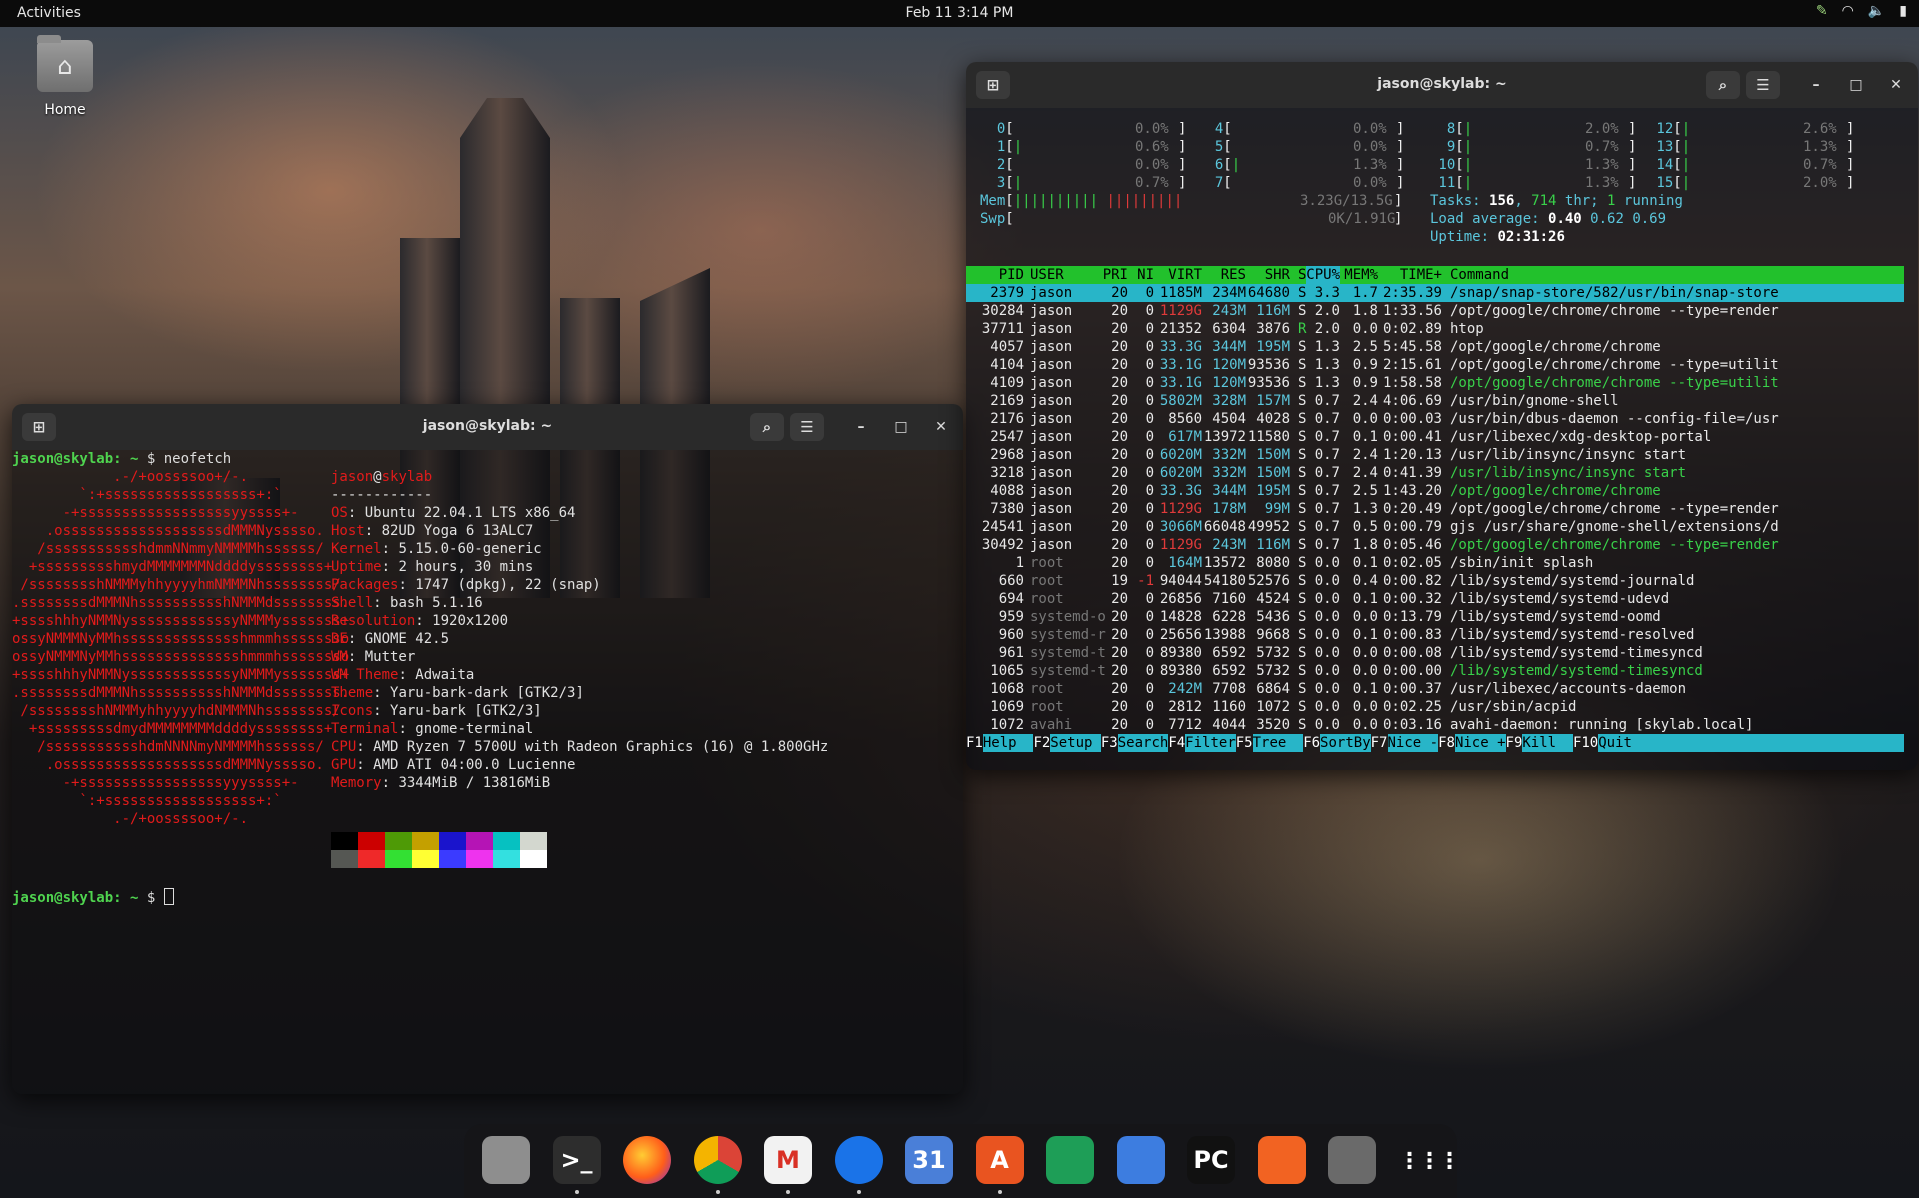 The width and height of the screenshot is (1919, 1198). Describe the element at coordinates (1008, 743) in the screenshot. I see `fkey-label: Help` at that location.